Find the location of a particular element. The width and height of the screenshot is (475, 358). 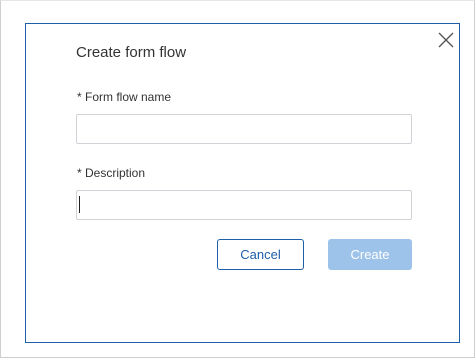

description-input is located at coordinates (244, 205).